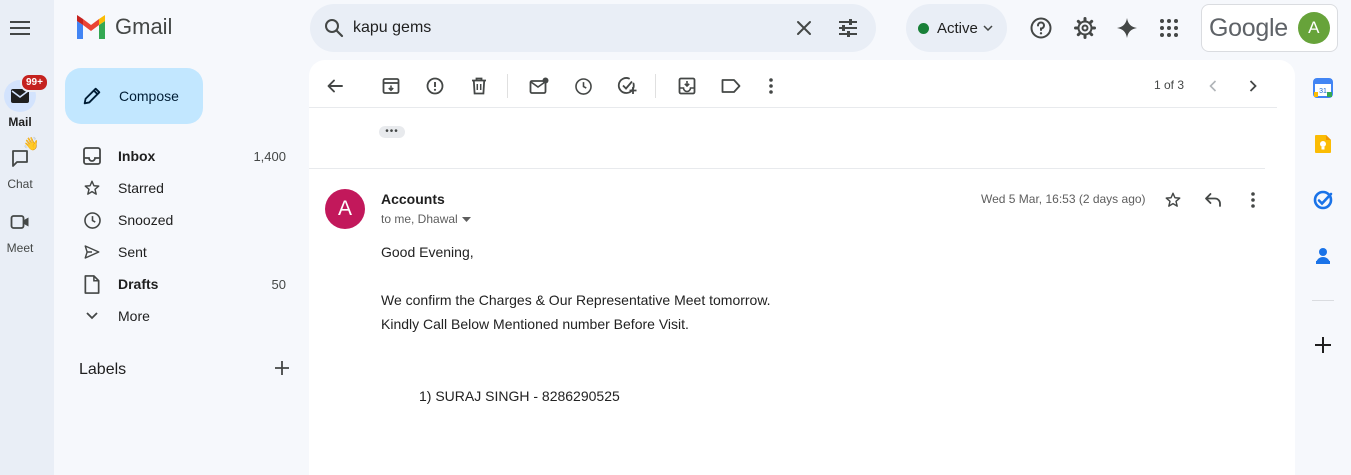 The height and width of the screenshot is (475, 1351). Describe the element at coordinates (183, 316) in the screenshot. I see `nav-item-more: More` at that location.